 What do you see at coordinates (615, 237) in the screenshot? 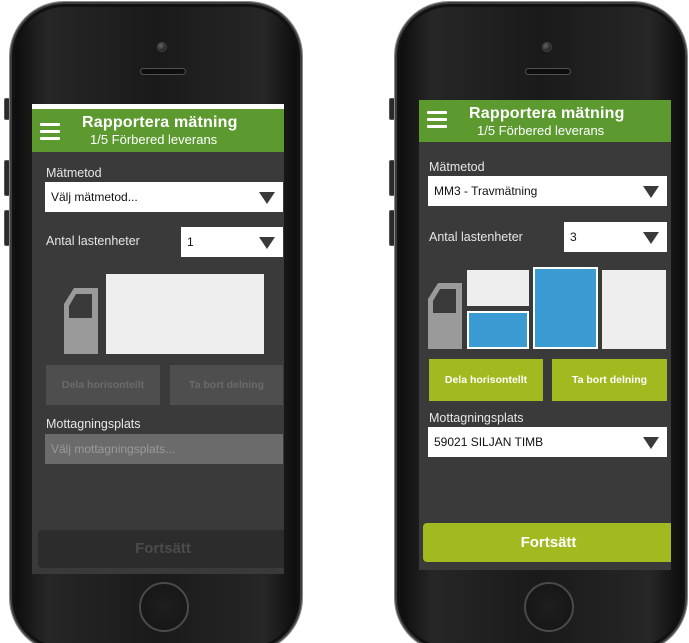
I see `load-units-select: 3` at bounding box center [615, 237].